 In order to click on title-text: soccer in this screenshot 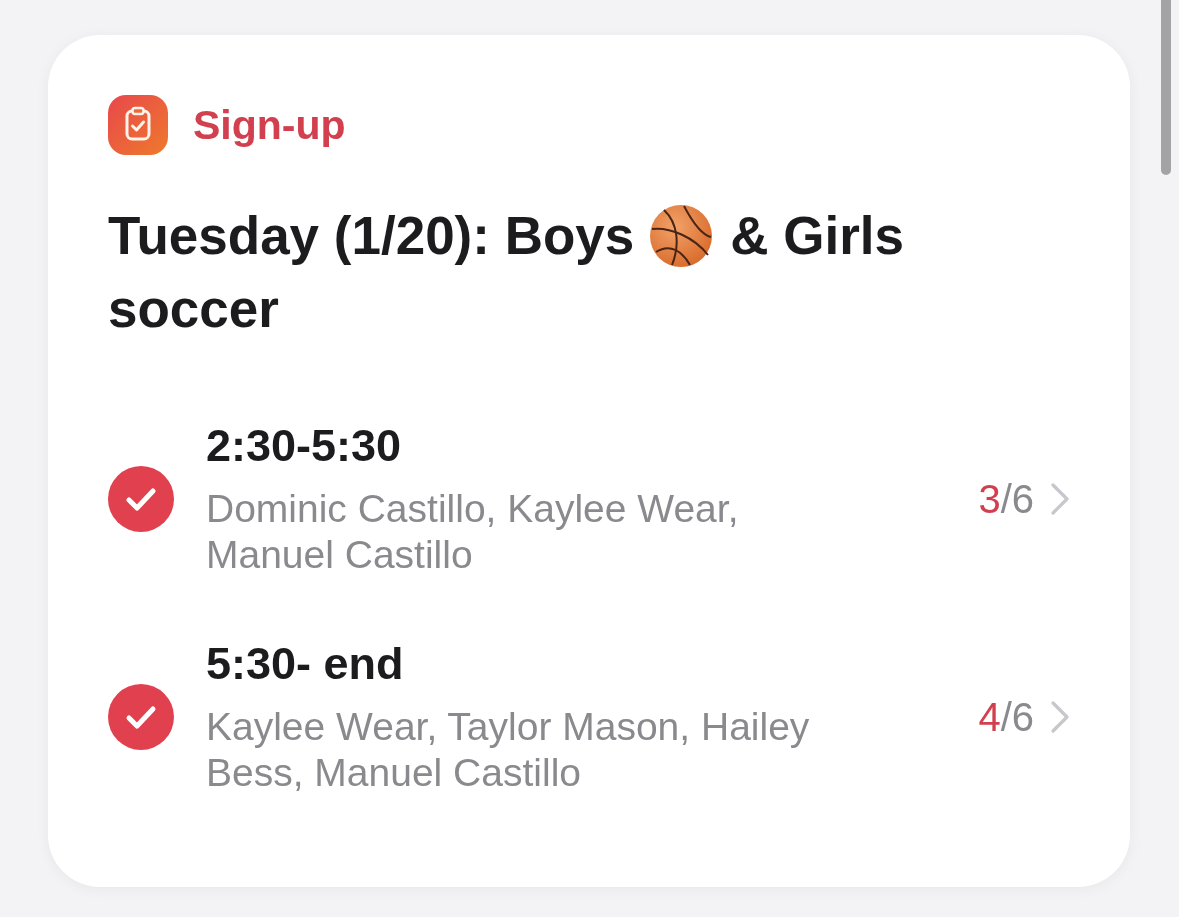, I will do `click(193, 309)`.